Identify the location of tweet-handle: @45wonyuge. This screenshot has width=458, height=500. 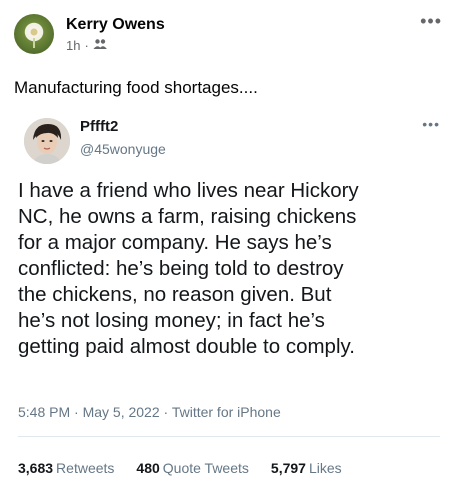
(123, 149).